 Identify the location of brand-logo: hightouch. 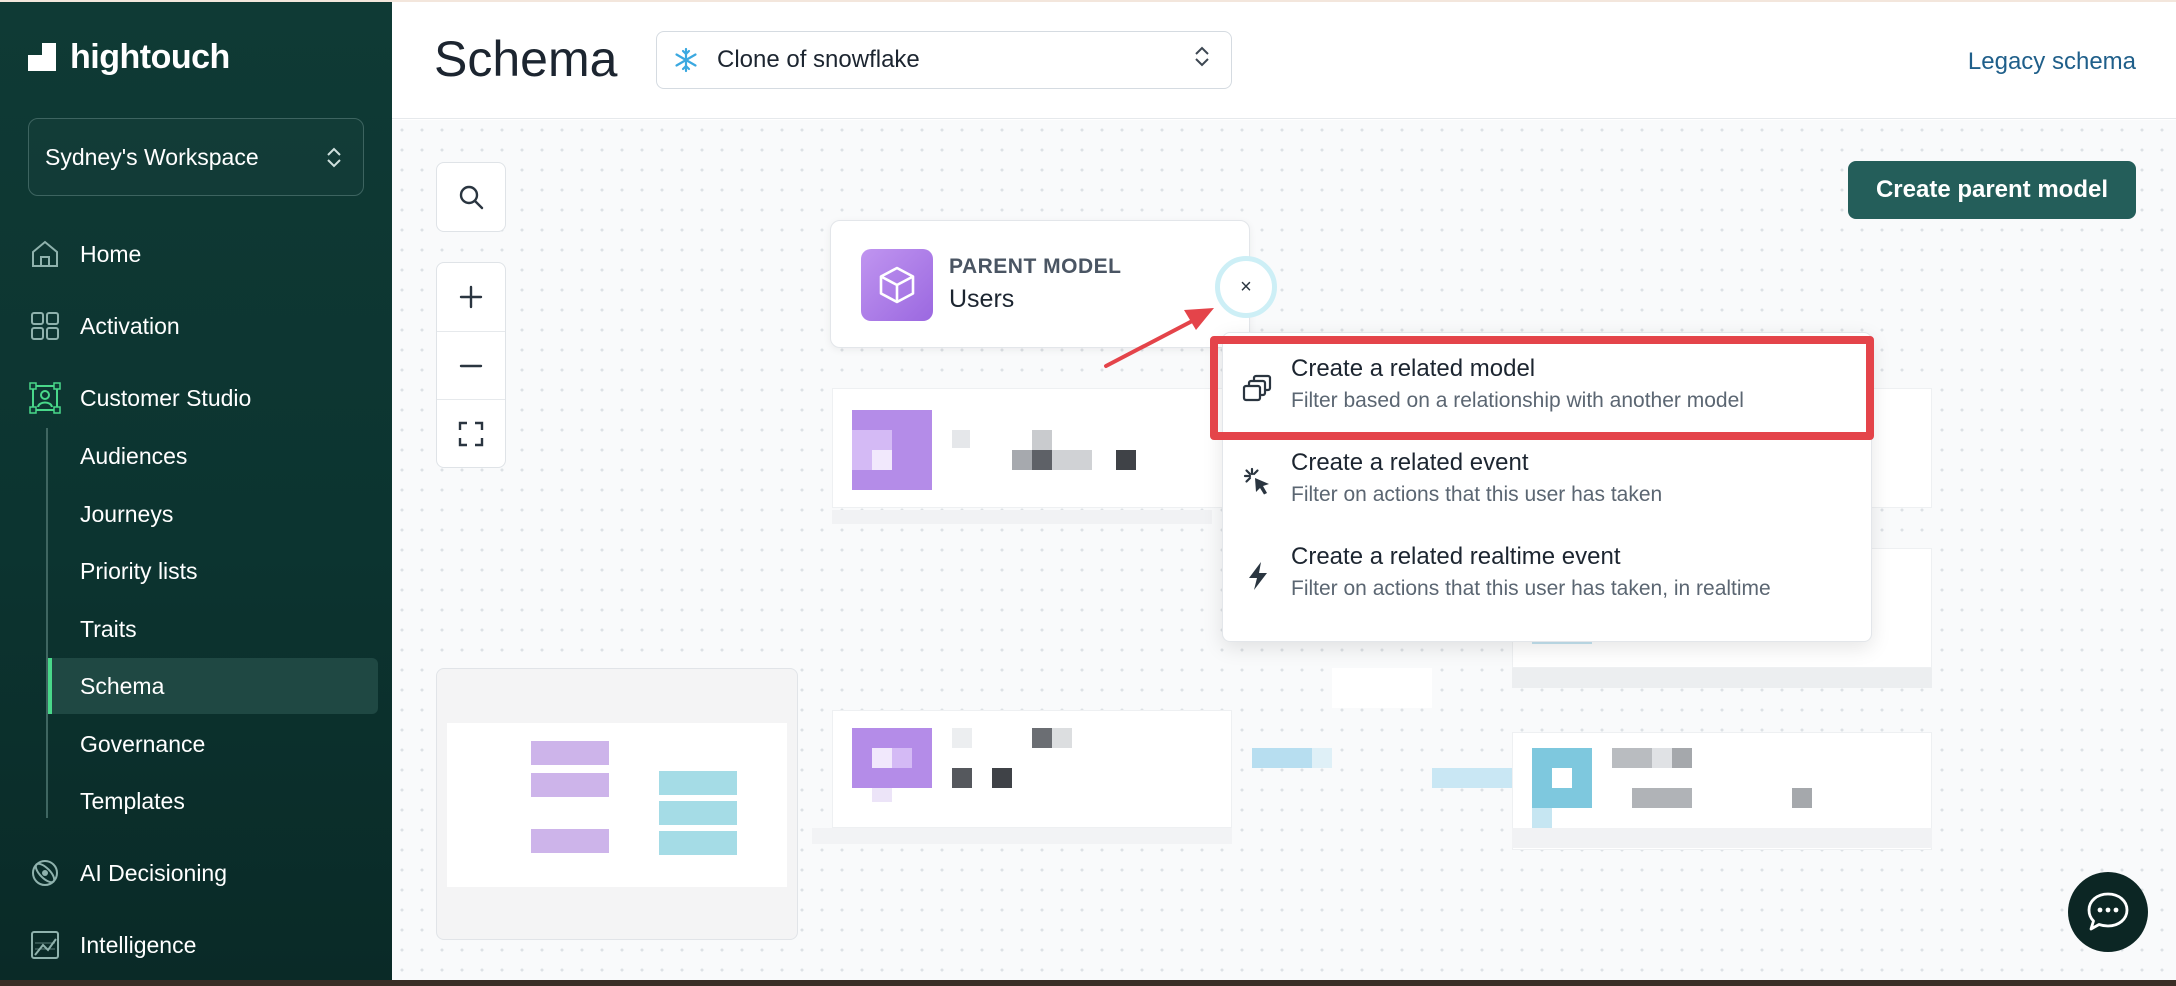
(129, 57).